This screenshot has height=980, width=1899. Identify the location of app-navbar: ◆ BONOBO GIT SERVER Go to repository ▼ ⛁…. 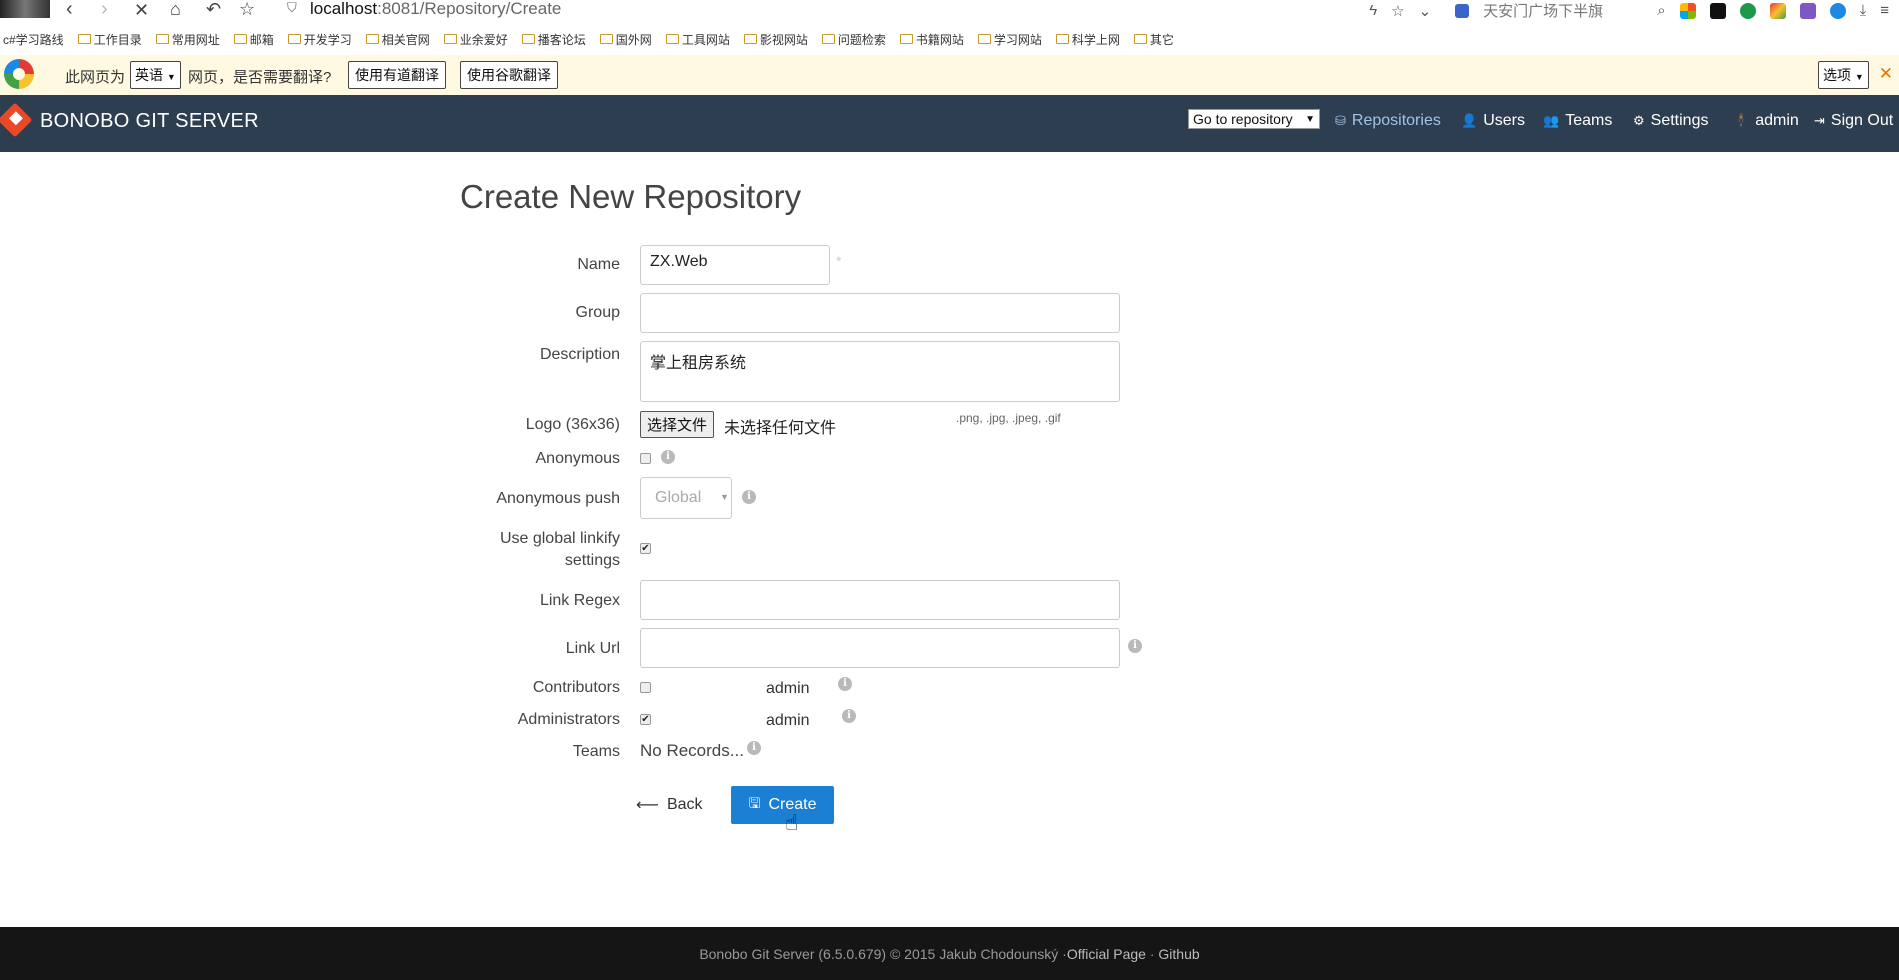
(949, 123).